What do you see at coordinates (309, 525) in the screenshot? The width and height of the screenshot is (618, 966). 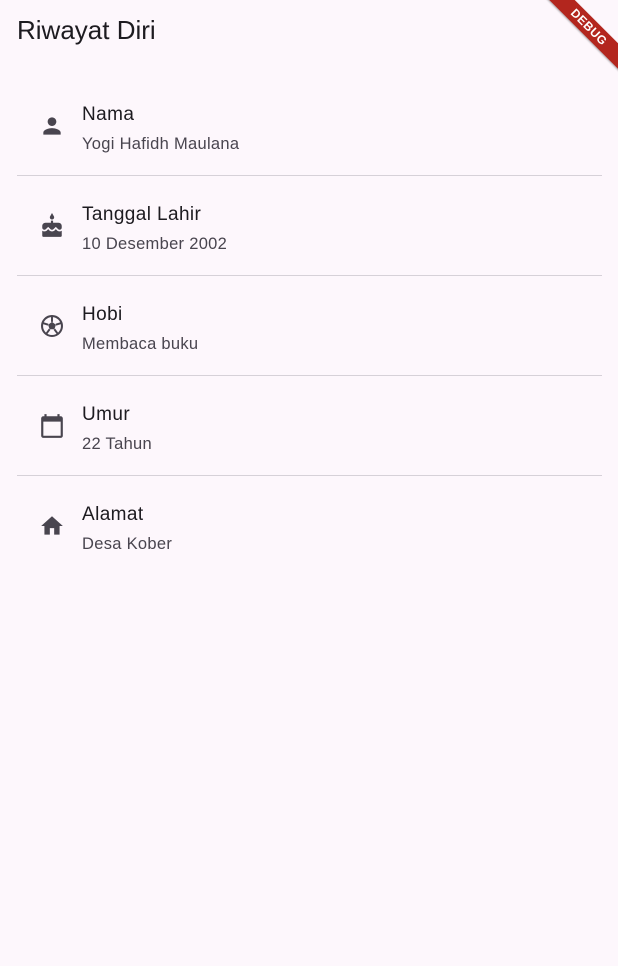 I see `list-item-alamat: Alamat Desa Kober` at bounding box center [309, 525].